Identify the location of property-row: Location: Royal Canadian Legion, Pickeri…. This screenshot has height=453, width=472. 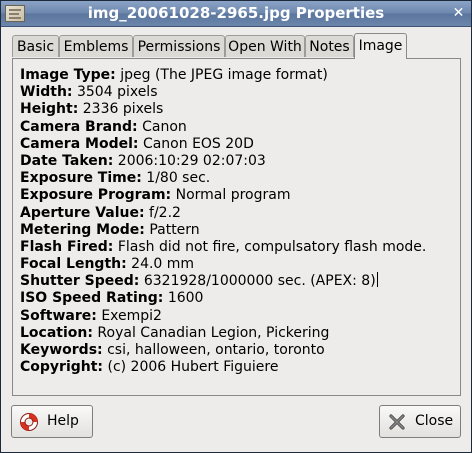
(223, 332).